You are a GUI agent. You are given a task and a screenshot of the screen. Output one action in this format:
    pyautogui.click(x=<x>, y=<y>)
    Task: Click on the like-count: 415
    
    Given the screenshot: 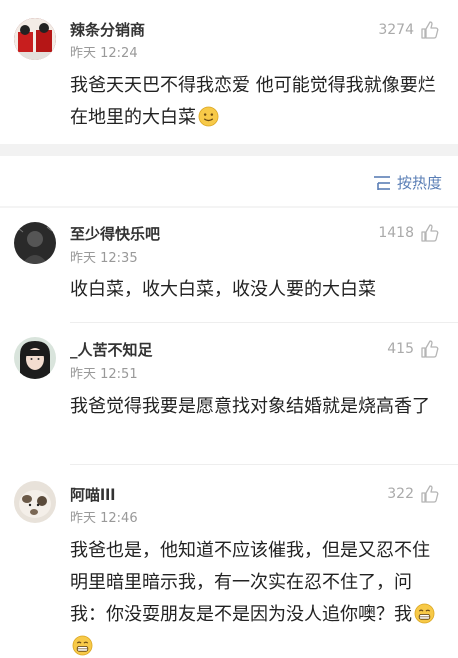 What is the action you would take?
    pyautogui.click(x=400, y=349)
    